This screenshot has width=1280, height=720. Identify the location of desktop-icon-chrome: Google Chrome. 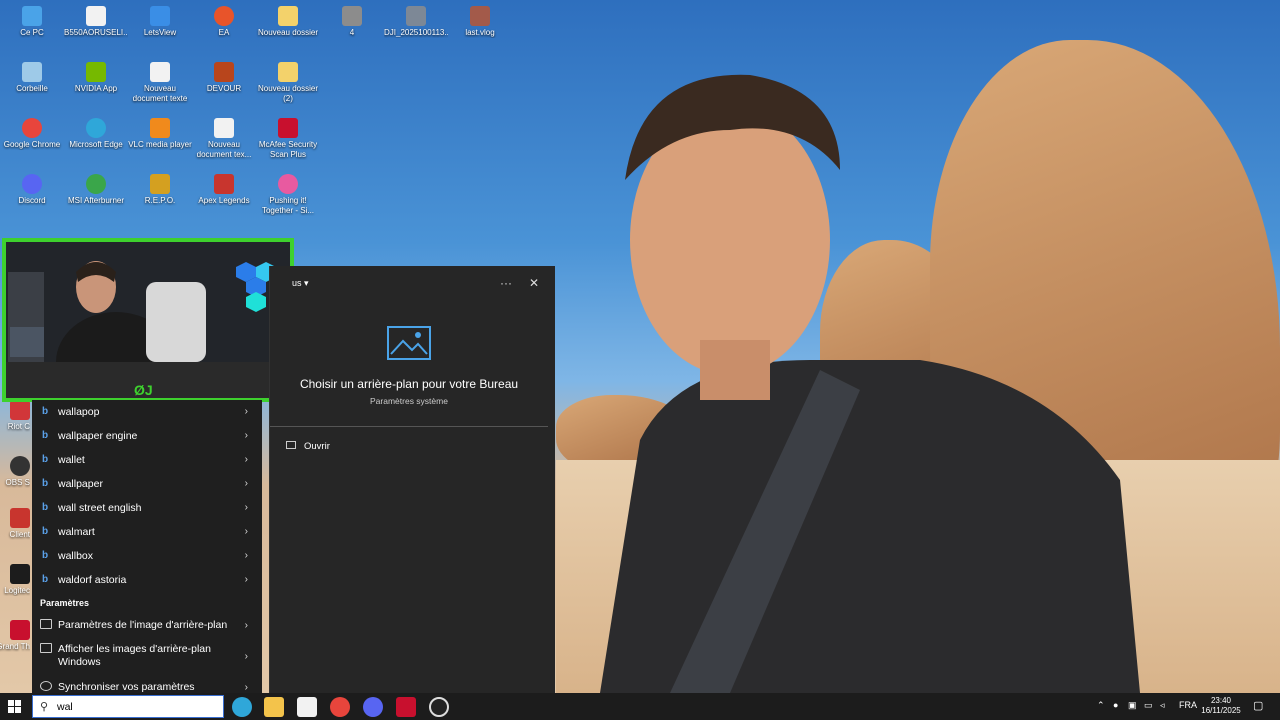
(32, 134).